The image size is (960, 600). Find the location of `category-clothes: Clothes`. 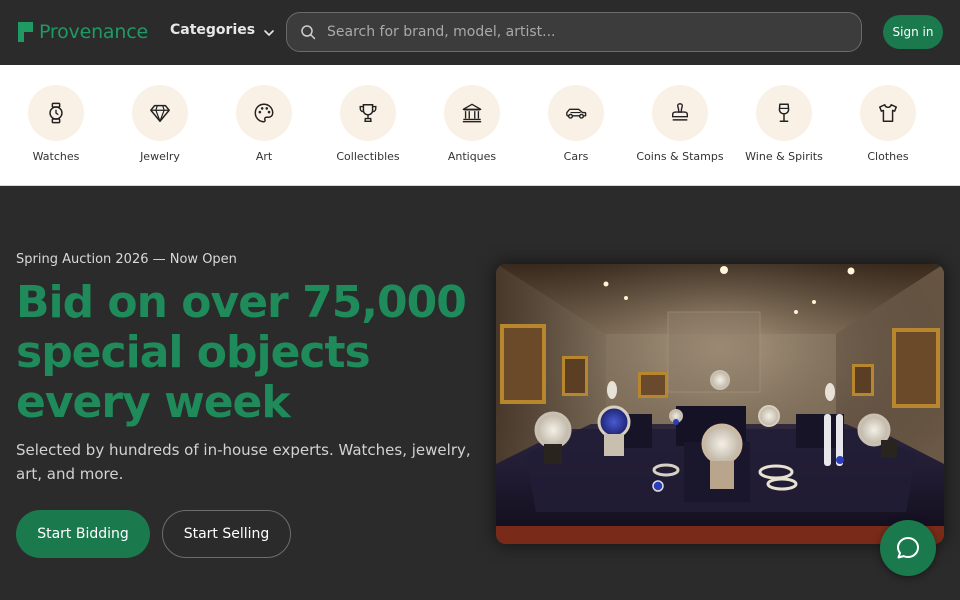

category-clothes: Clothes is located at coordinates (888, 124).